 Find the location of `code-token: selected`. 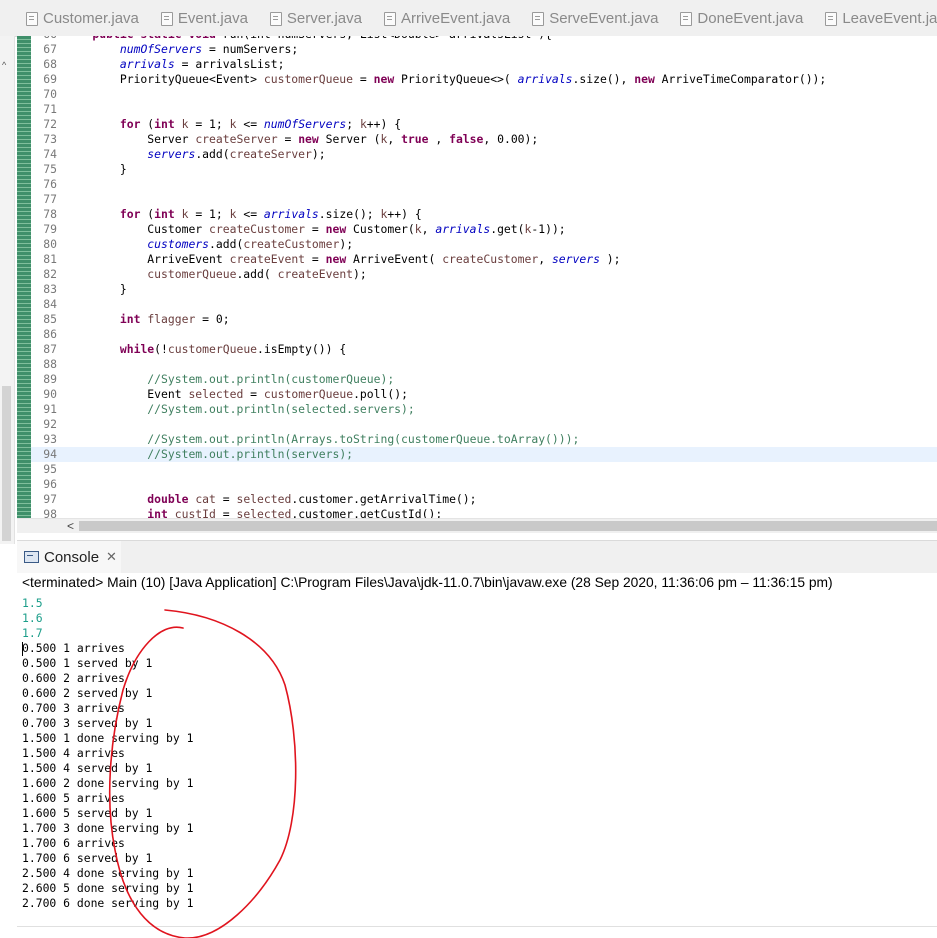

code-token: selected is located at coordinates (264, 499).